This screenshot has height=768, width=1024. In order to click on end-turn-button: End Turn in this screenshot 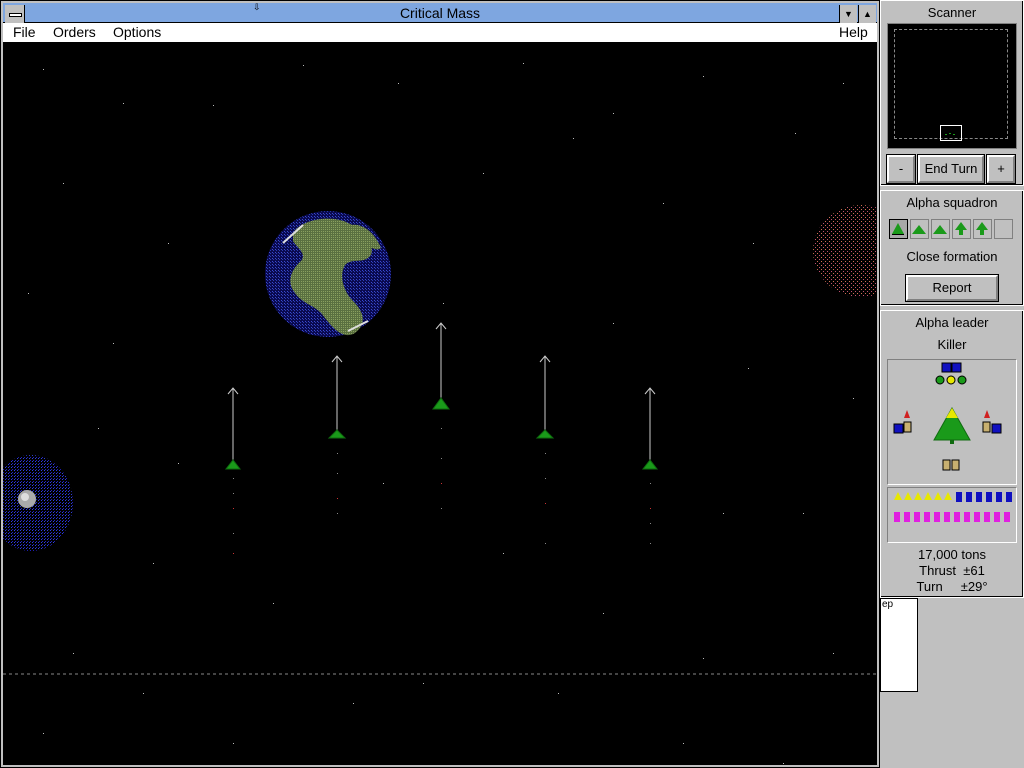, I will do `click(951, 169)`.